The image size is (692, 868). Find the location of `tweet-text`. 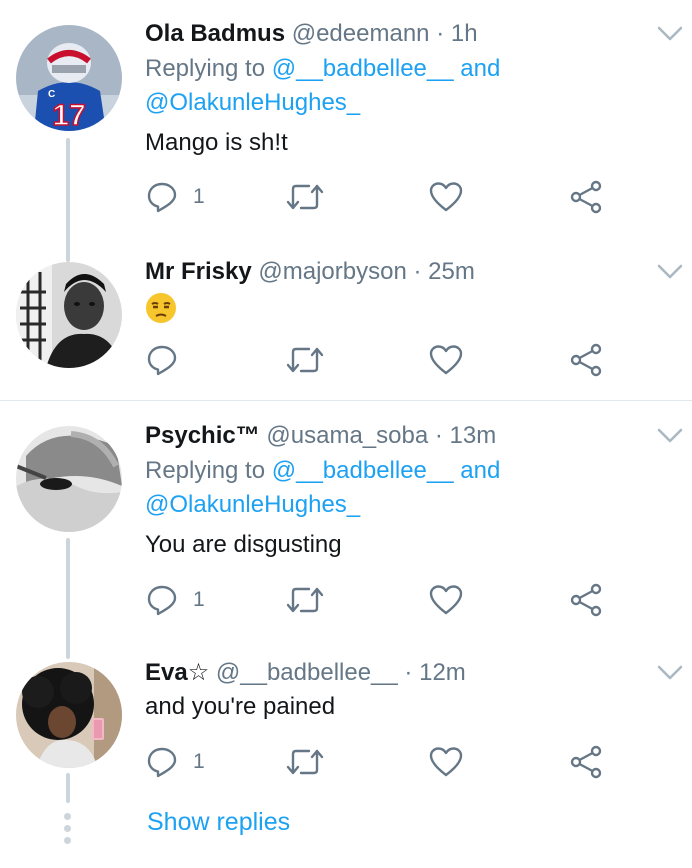

tweet-text is located at coordinates (161, 307).